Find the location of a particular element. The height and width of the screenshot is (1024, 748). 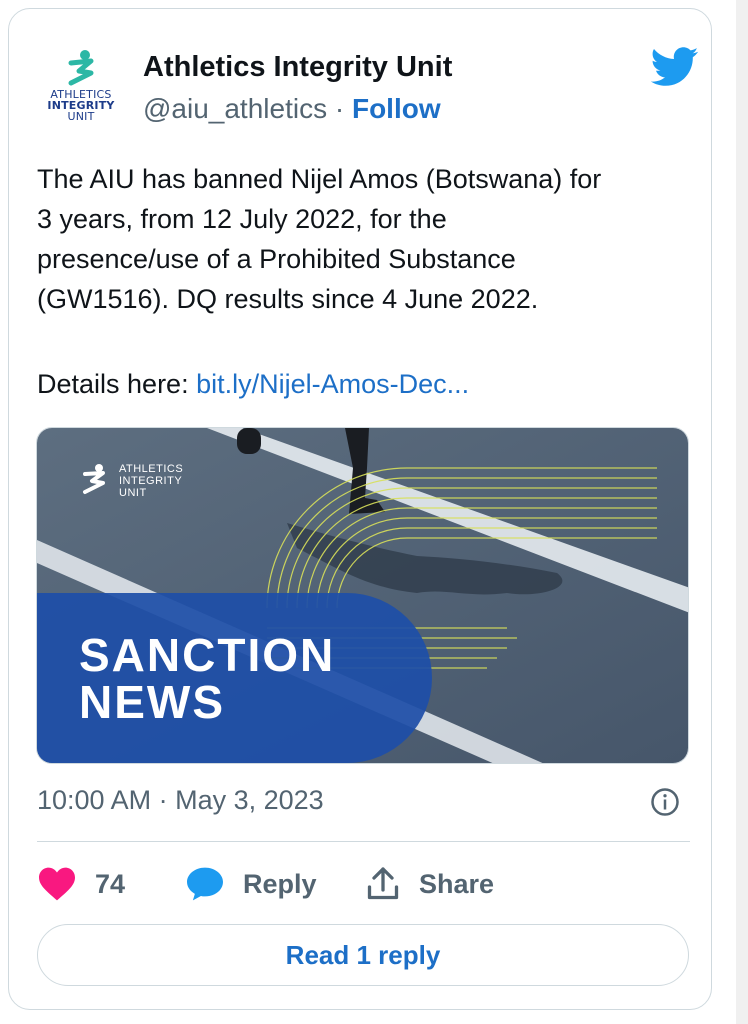

reply-button: Reply is located at coordinates (251, 884).